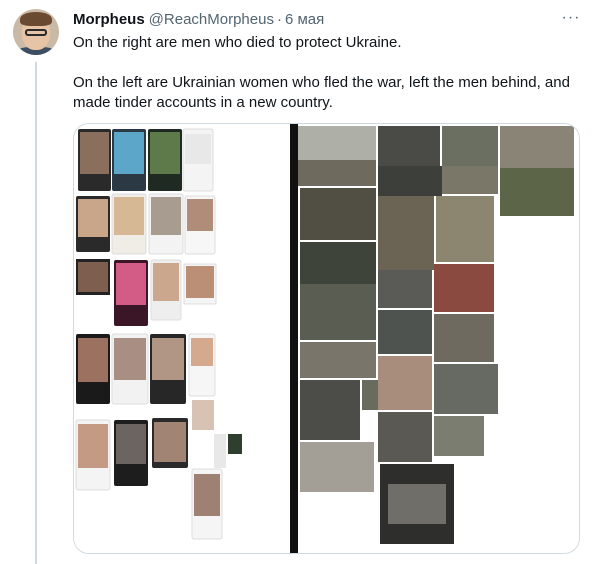  Describe the element at coordinates (294, 338) in the screenshot. I see `collage-divider` at that location.